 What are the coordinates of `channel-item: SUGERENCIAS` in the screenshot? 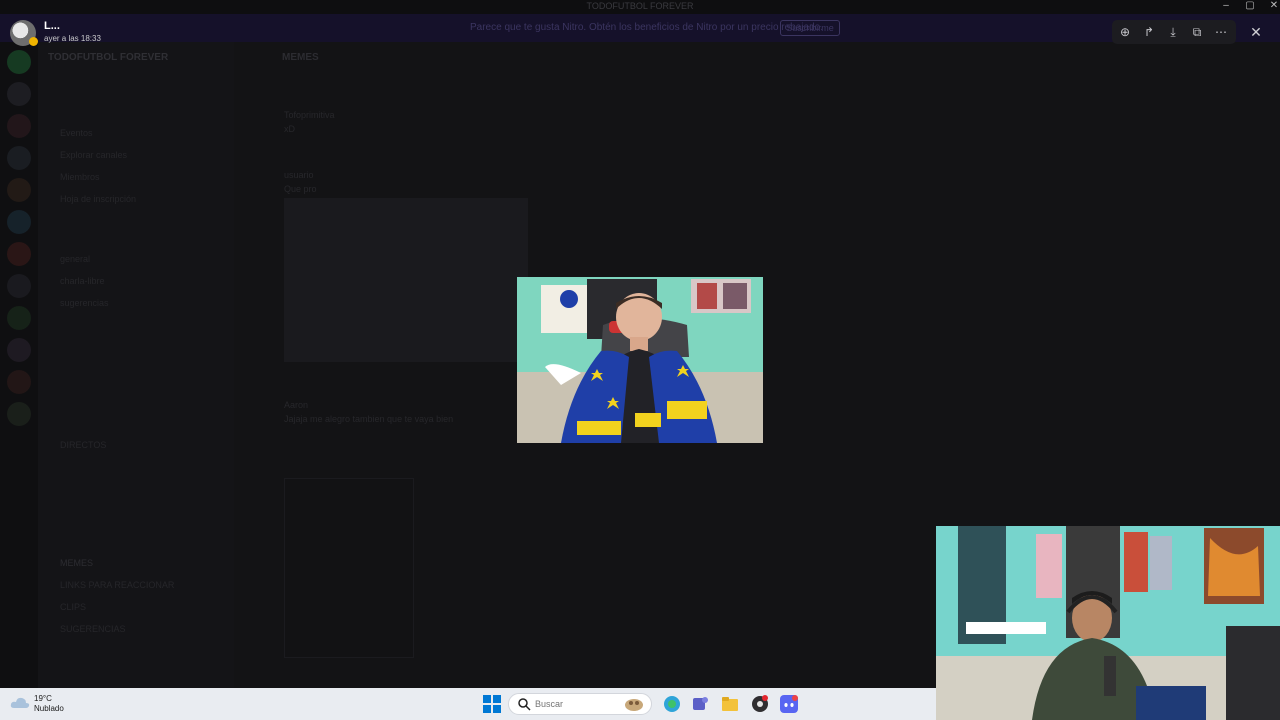 It's located at (93, 629).